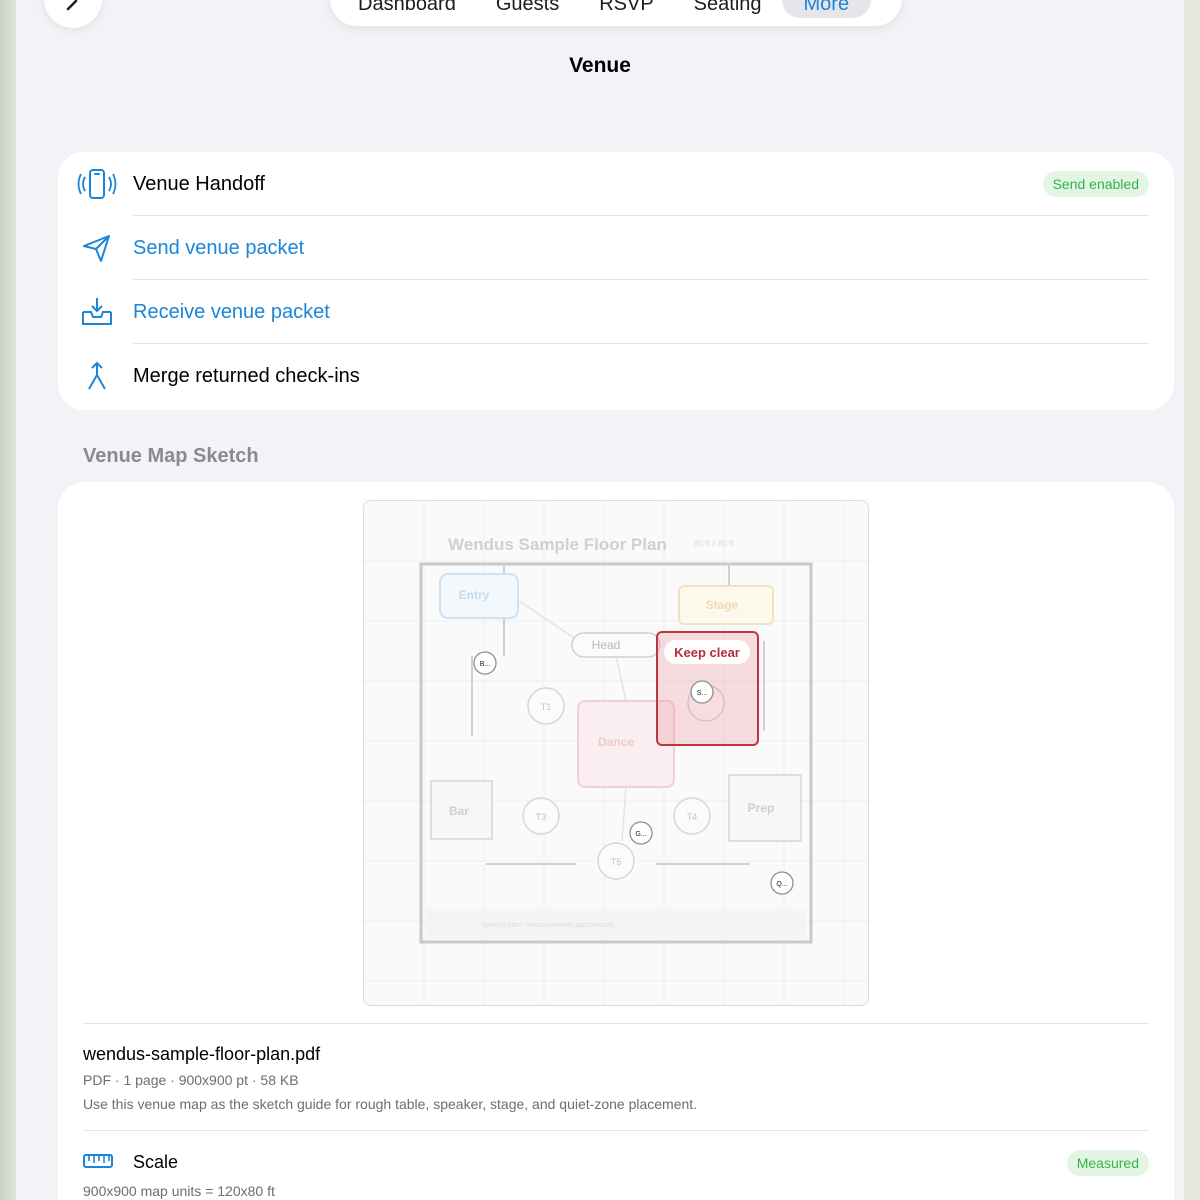 This screenshot has width=1200, height=1200. What do you see at coordinates (728, 9) in the screenshot?
I see `tab-seating: Seating` at bounding box center [728, 9].